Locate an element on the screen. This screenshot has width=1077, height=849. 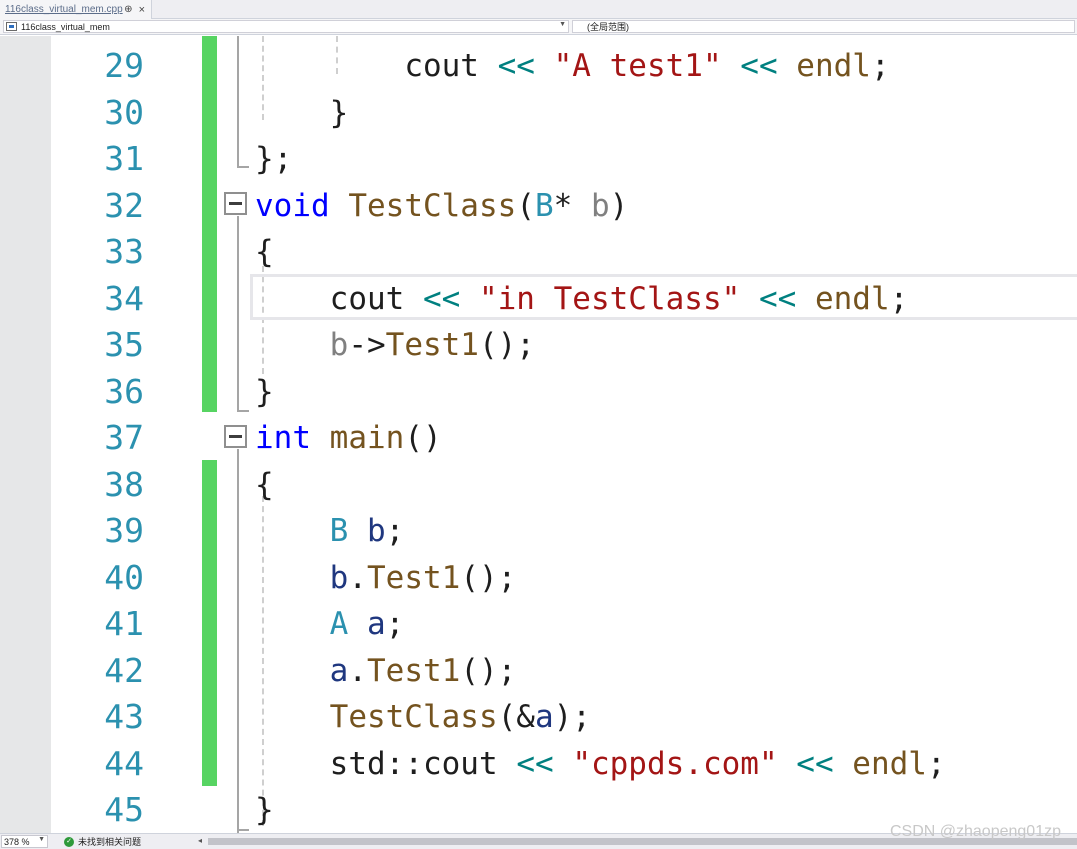
project-file-icon is located at coordinates (11, 26).